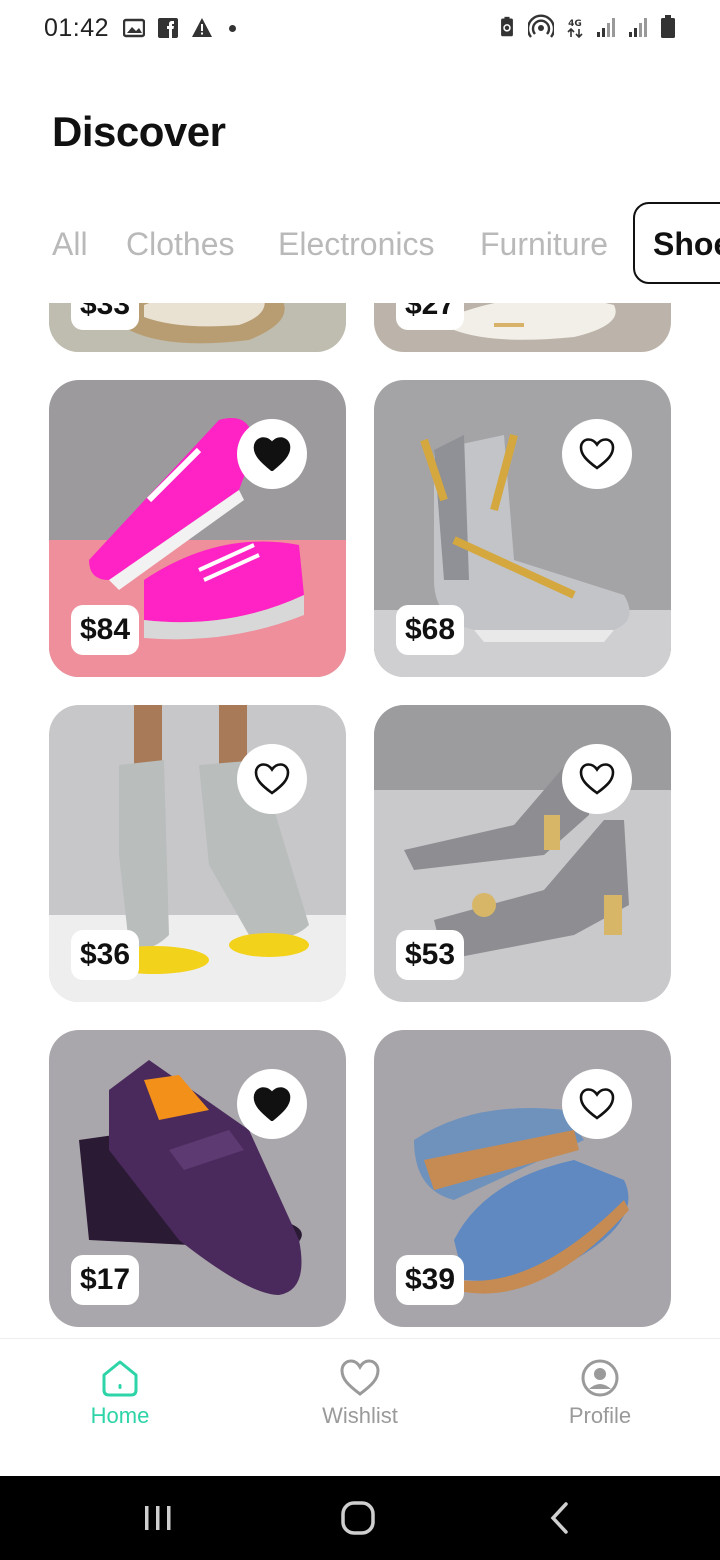 The height and width of the screenshot is (1560, 720). I want to click on nav-wishlist: Wishlist, so click(360, 1393).